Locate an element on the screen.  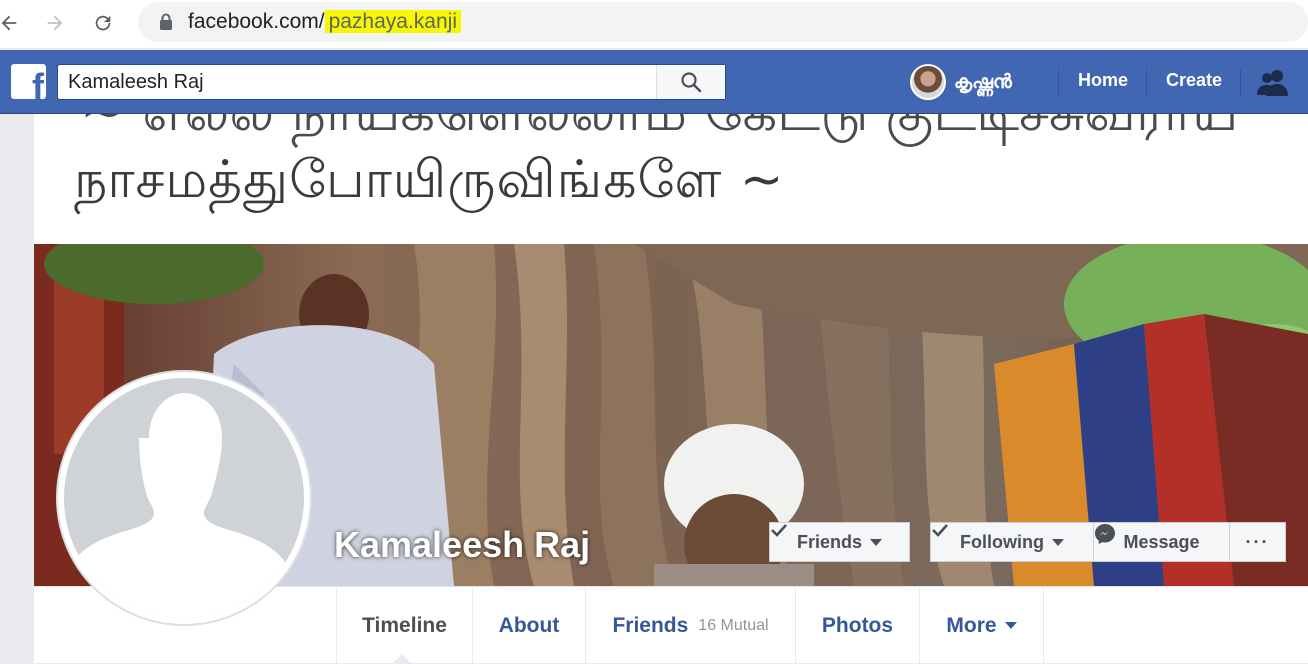
browser-toolbar: facebook.com/pazhaya.kanji is located at coordinates (654, 24).